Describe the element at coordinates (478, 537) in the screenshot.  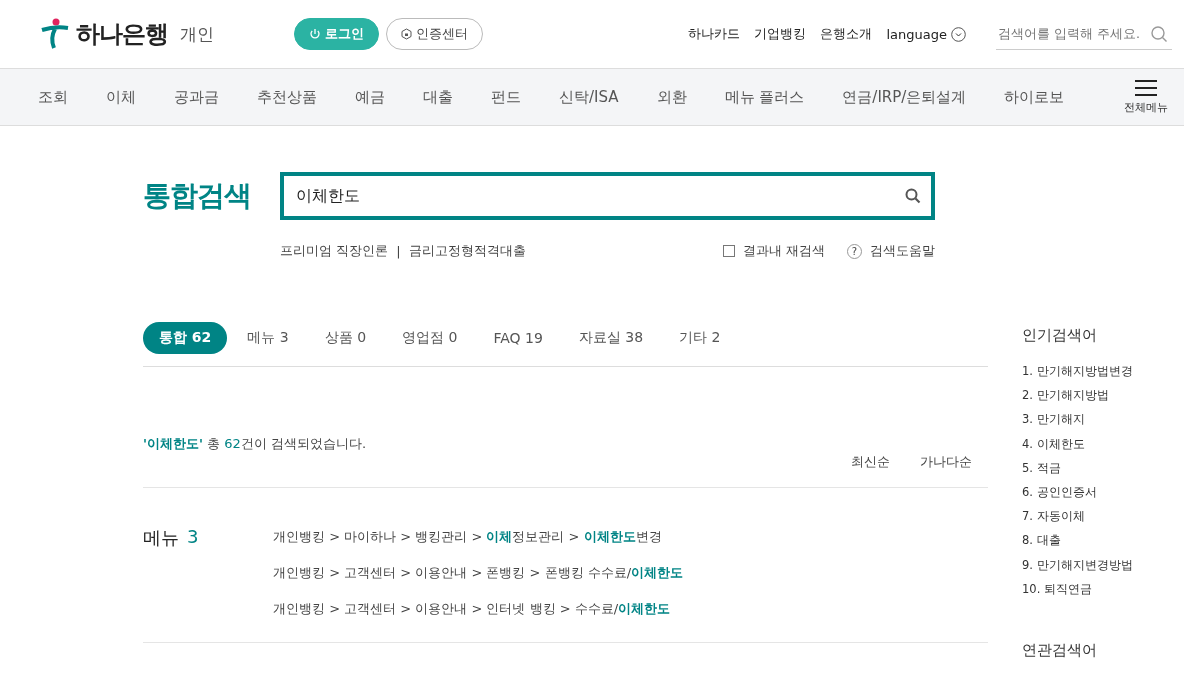
I see `menu-result-link: 개인뱅킹 > 마이하나 > 뱅킹관리 > 이체정보관리 > 이체한도변경` at that location.